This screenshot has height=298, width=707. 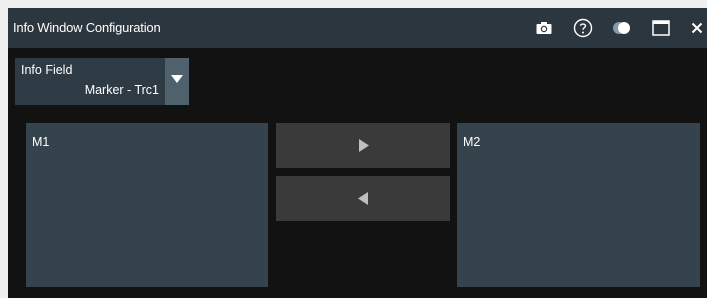 What do you see at coordinates (177, 79) in the screenshot?
I see `chevron-down-icon` at bounding box center [177, 79].